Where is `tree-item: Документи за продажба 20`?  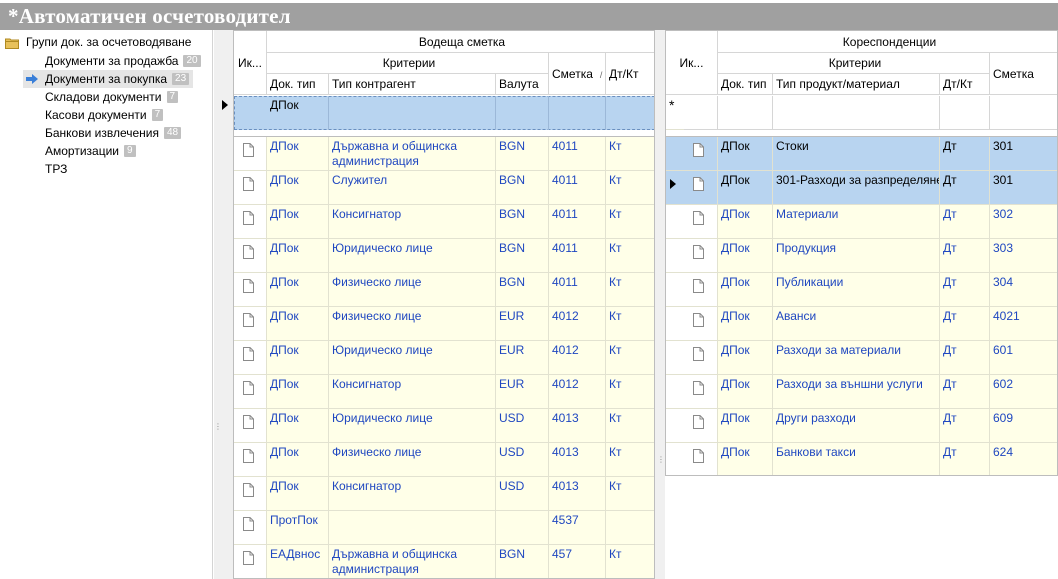
tree-item: Документи за продажба 20 is located at coordinates (114, 61).